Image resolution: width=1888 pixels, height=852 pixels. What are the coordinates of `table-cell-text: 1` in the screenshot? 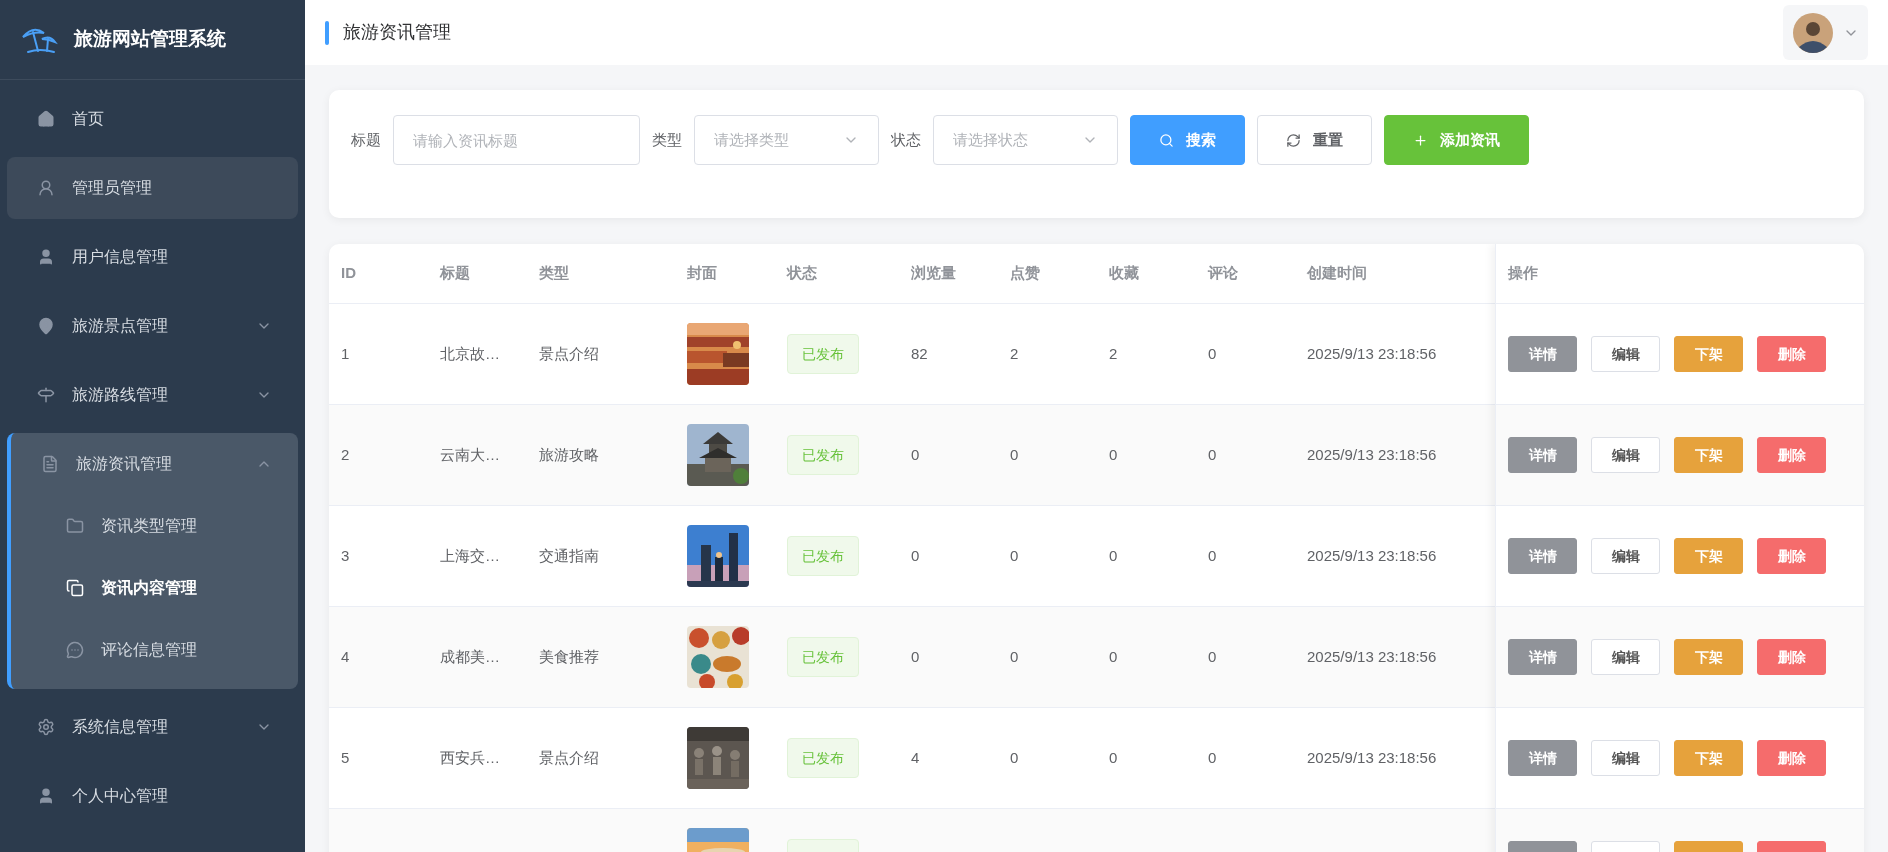 It's located at (345, 353).